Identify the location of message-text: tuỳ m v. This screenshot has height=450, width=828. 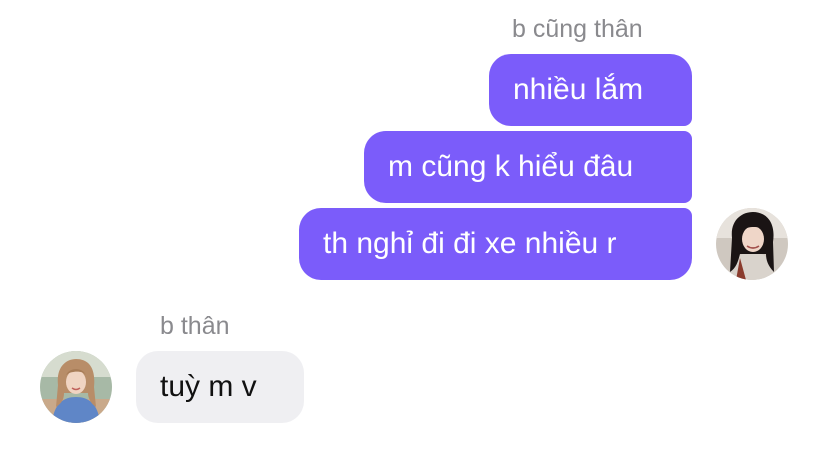
(208, 386).